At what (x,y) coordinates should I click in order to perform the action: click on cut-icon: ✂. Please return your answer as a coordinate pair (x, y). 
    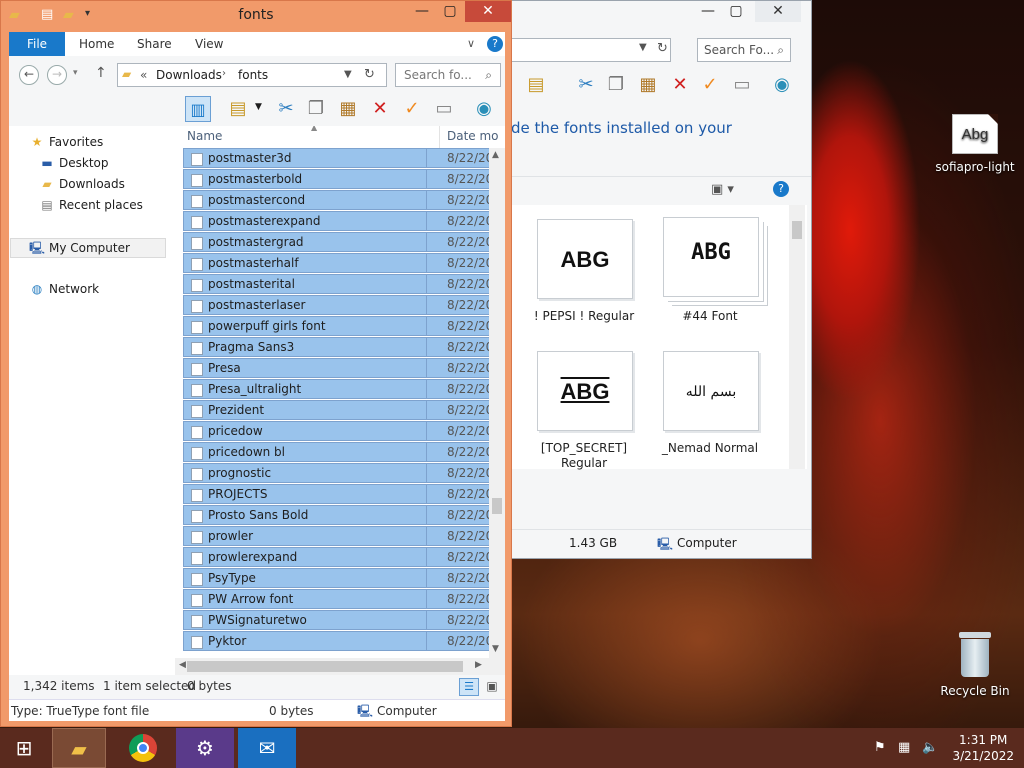
    Looking at the image, I should click on (286, 109).